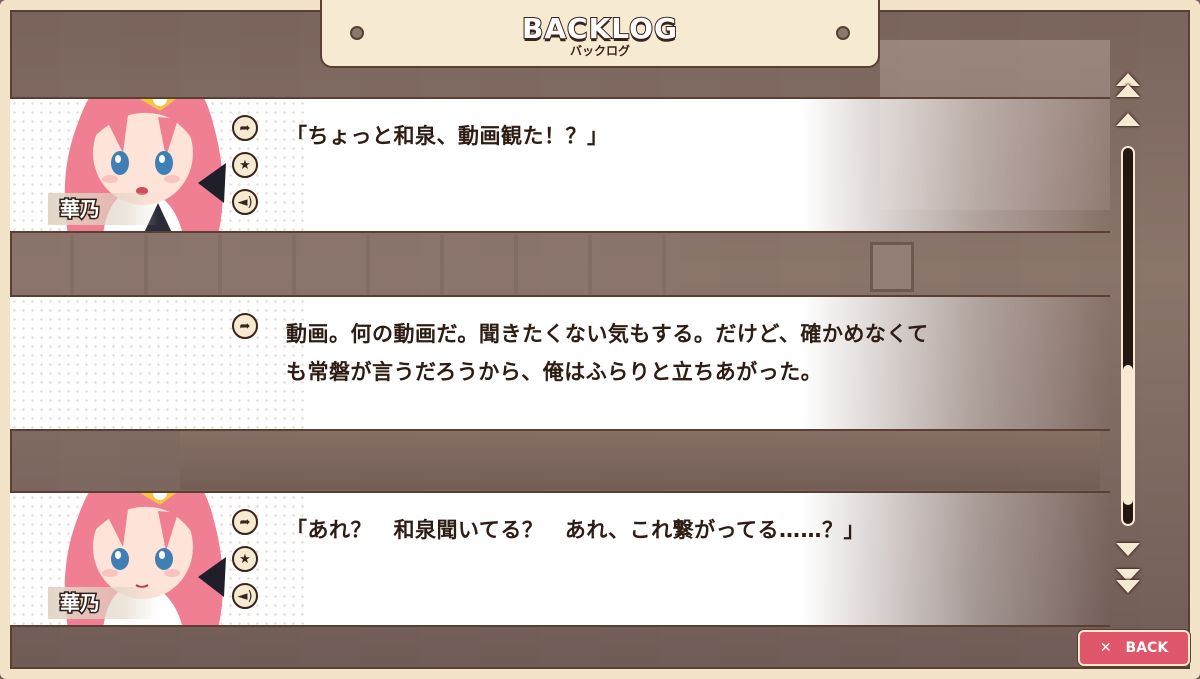 The image size is (1200, 679). Describe the element at coordinates (1105, 648) in the screenshot. I see `close-icon: ✕` at that location.